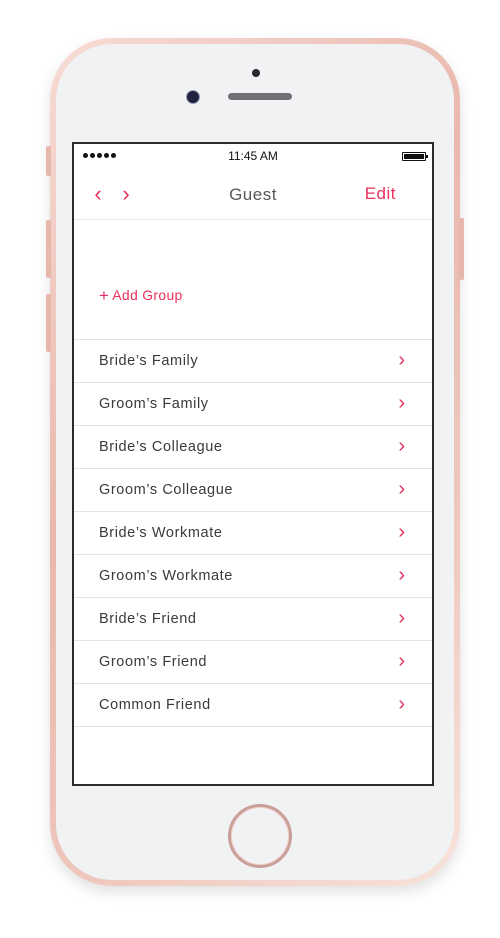 The image size is (500, 938). What do you see at coordinates (166, 576) in the screenshot?
I see `list-item-label: Groom’s Workmate` at bounding box center [166, 576].